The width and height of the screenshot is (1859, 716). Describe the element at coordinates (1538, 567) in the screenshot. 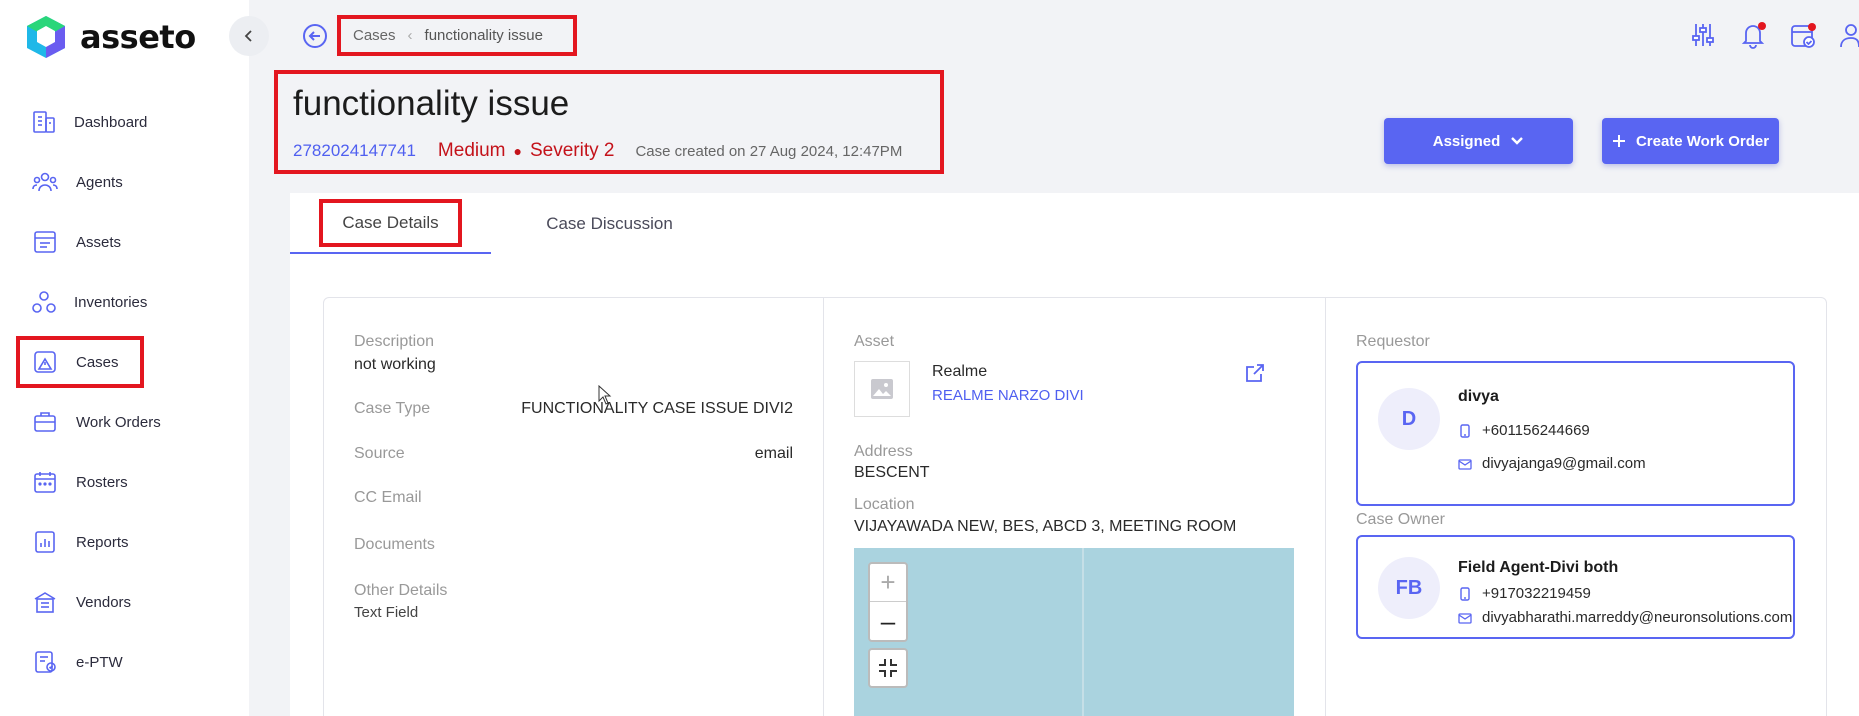

I see `case-owner-name: Field Agent-Divi both` at that location.